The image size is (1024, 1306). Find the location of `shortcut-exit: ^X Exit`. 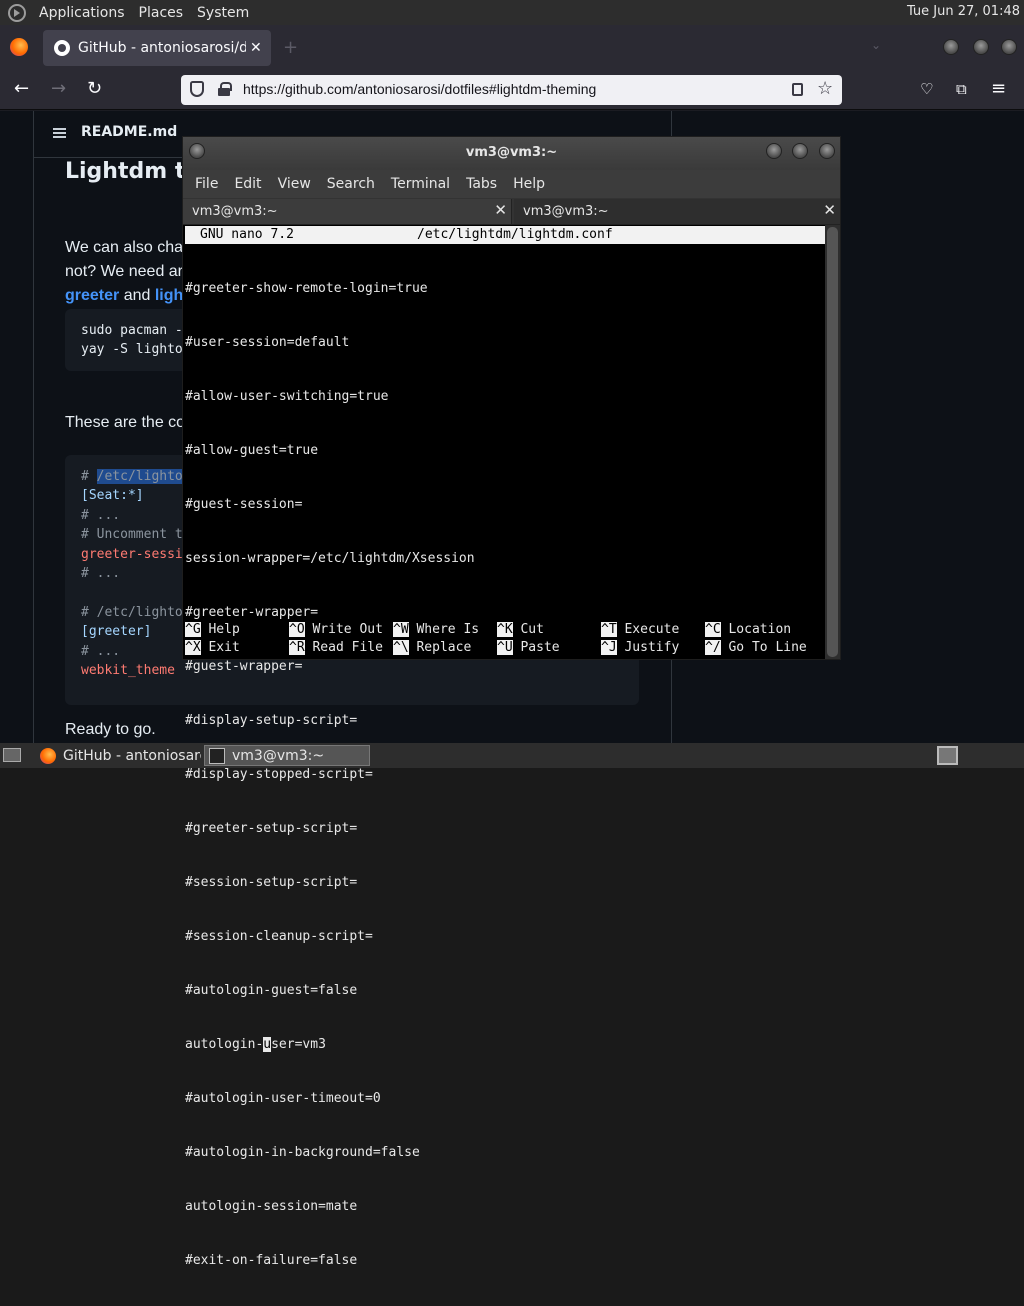

shortcut-exit: ^X Exit is located at coordinates (212, 648).